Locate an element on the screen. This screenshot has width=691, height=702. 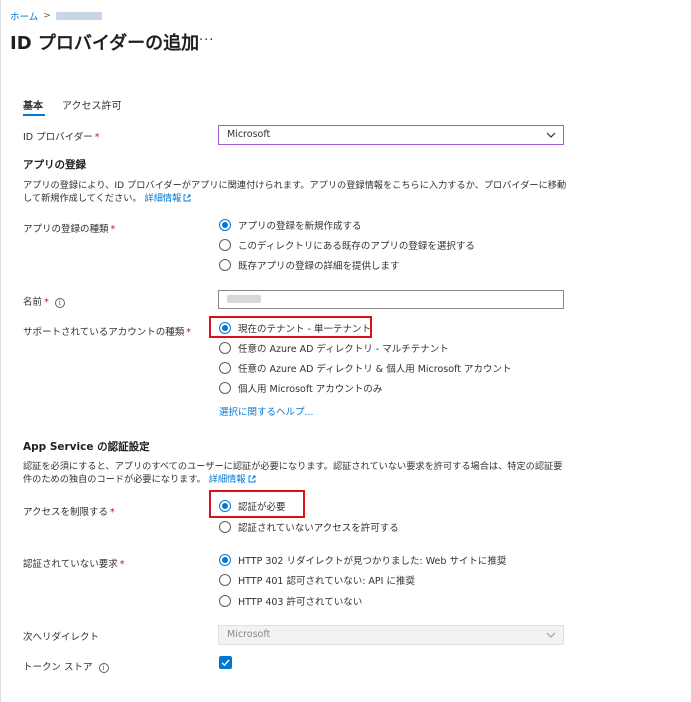
radio-select-existing-registration: このディレクトリにある既存のアプリの登録を選択する is located at coordinates (347, 245).